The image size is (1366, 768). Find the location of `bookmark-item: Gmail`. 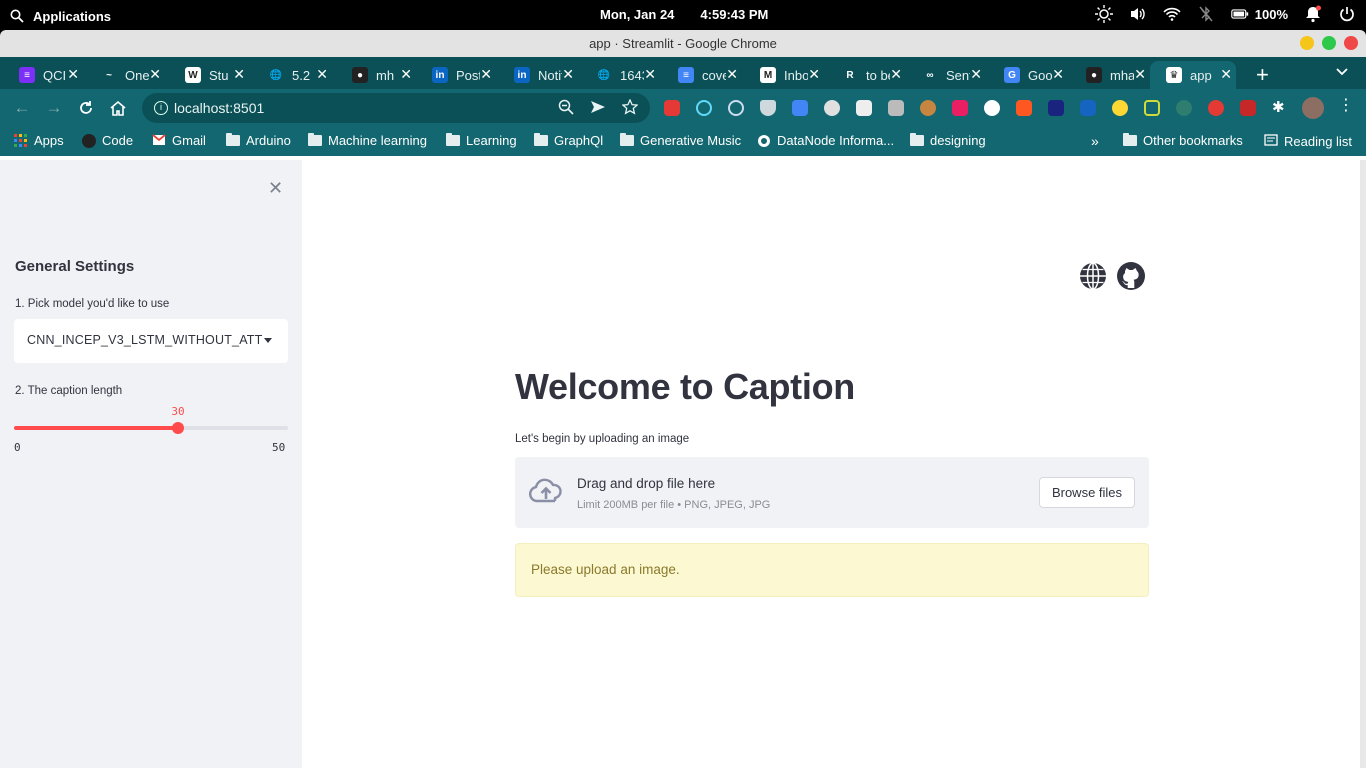

bookmark-item: Gmail is located at coordinates (179, 140).